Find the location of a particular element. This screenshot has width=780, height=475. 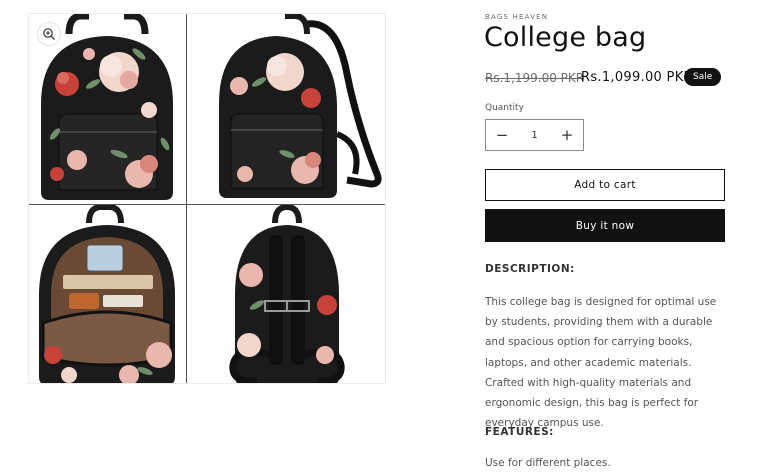

increase-quantity-button: + is located at coordinates (567, 135).